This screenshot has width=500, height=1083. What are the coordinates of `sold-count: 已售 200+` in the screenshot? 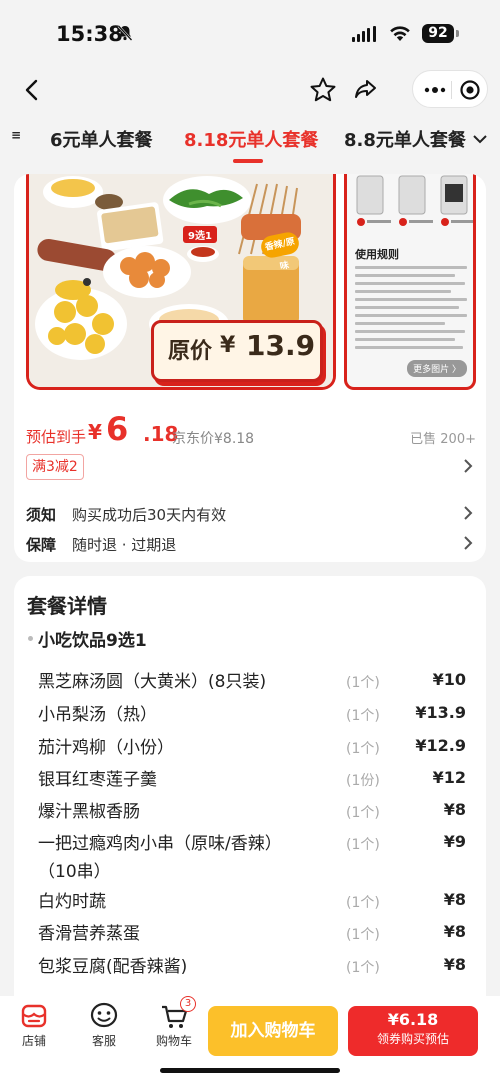 It's located at (443, 439).